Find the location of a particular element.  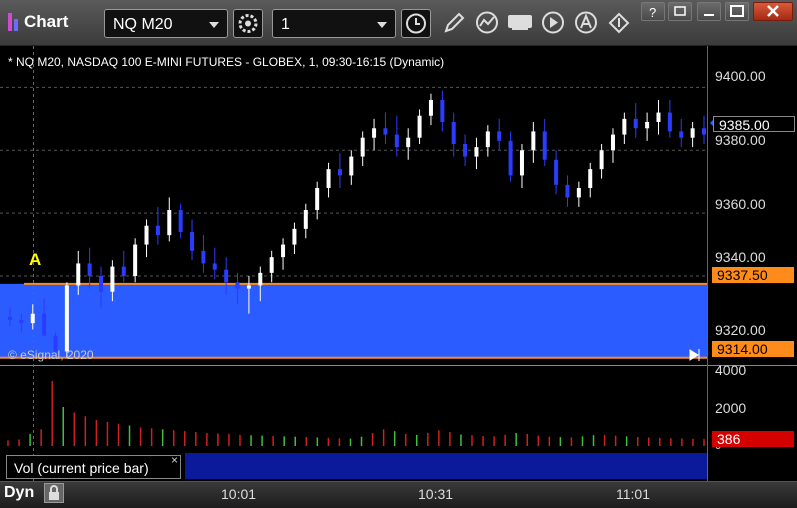

interval-field: 1 is located at coordinates (334, 23).